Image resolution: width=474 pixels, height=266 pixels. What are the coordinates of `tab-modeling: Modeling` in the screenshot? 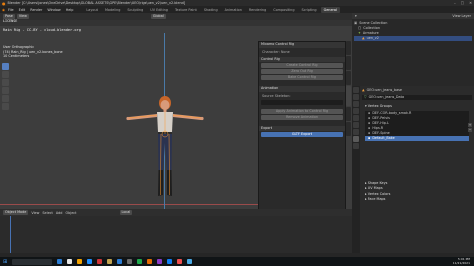 It's located at (112, 10).